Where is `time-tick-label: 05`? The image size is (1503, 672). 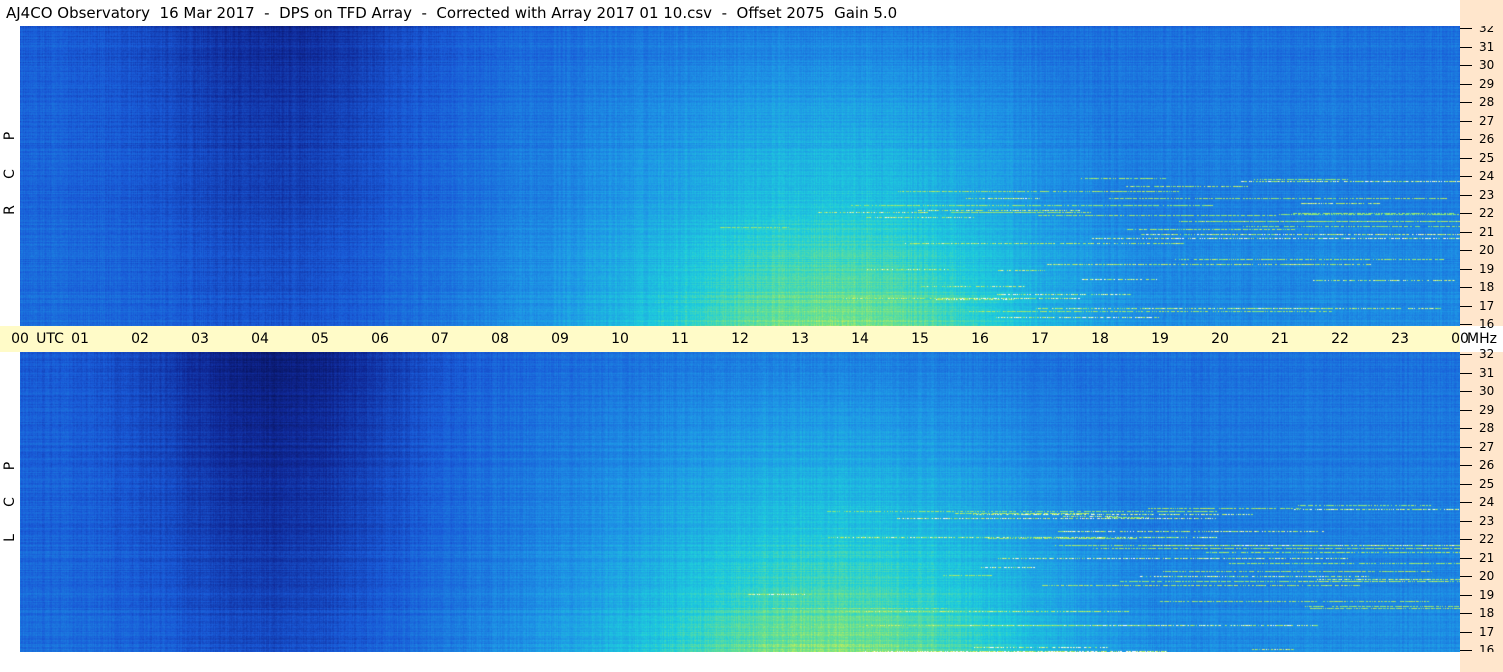
time-tick-label: 05 is located at coordinates (320, 339).